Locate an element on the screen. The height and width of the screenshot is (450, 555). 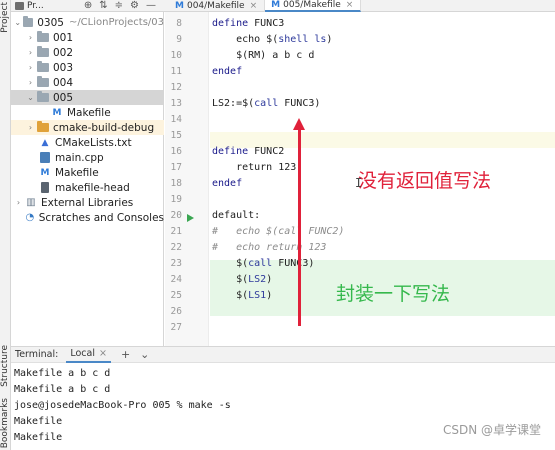
tree-item-scratches: ◔ Scratches and Consoles is located at coordinates (88, 217).